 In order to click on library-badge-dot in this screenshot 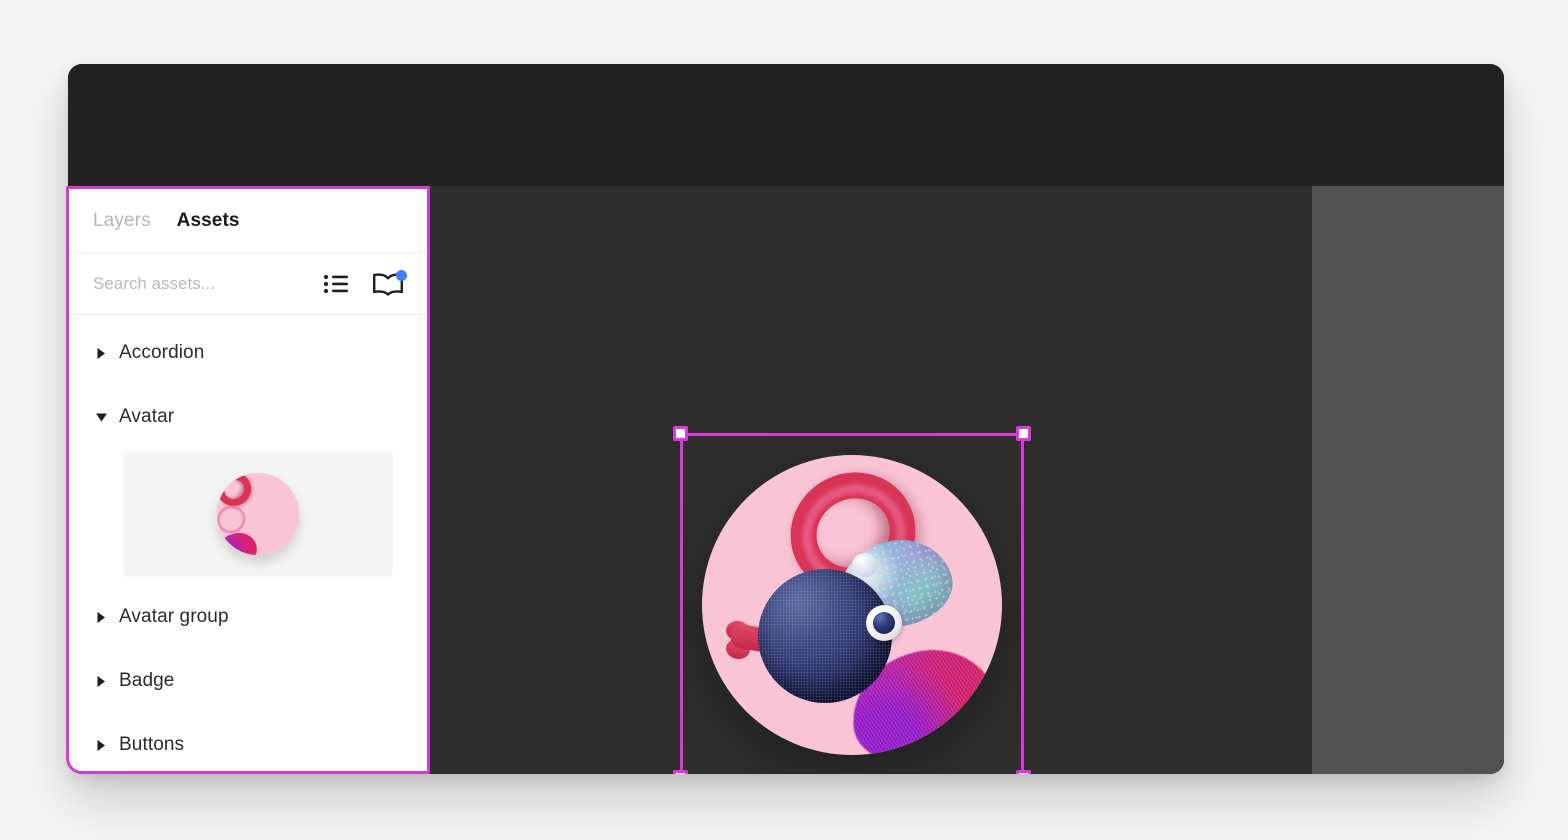, I will do `click(401, 275)`.